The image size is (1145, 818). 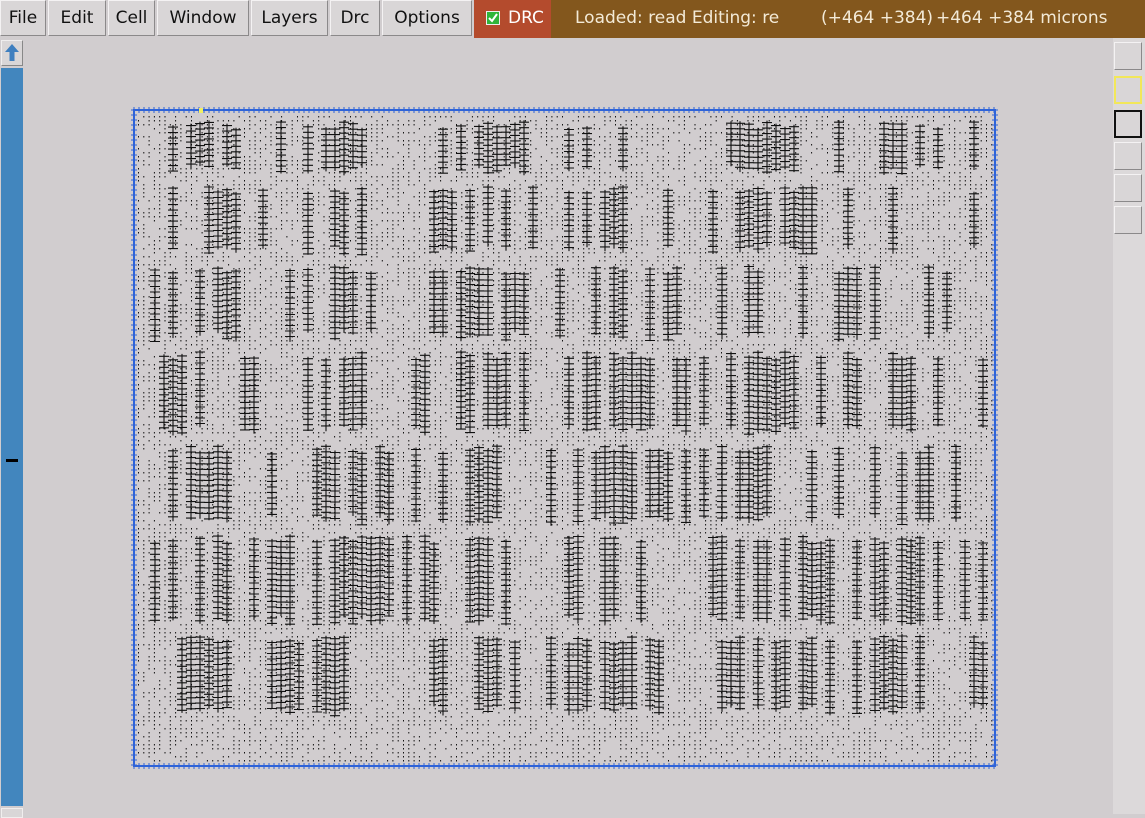 What do you see at coordinates (355, 18) in the screenshot?
I see `menu-drc: Drc` at bounding box center [355, 18].